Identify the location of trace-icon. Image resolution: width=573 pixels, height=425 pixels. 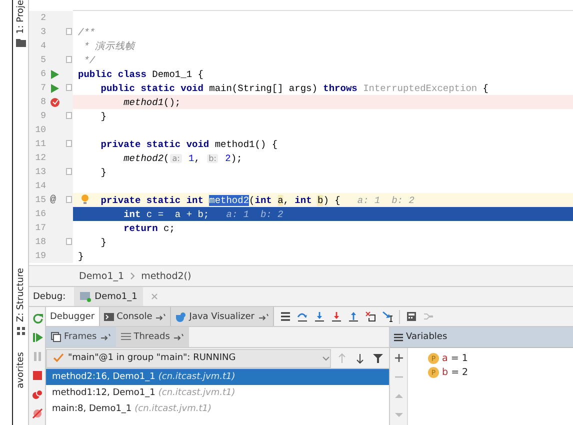
(428, 316).